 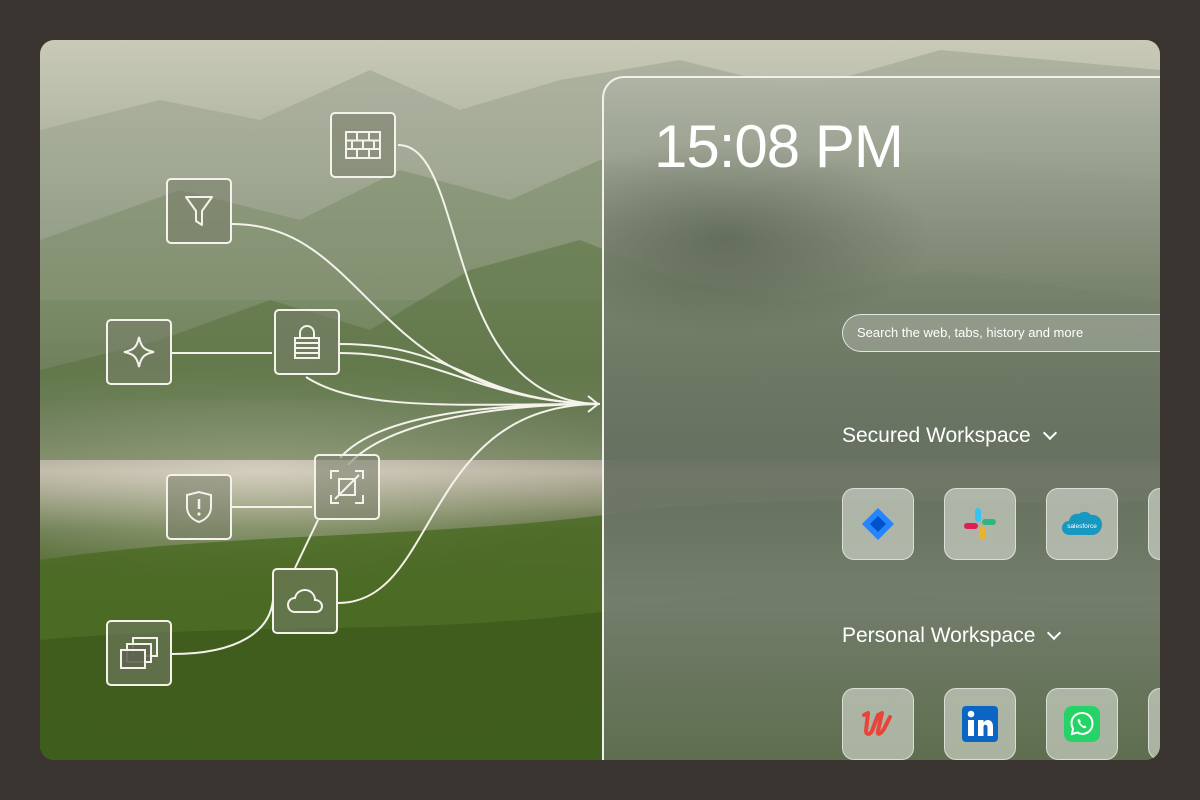 I want to click on workspace-title-label: Secured Workspace, so click(x=936, y=435).